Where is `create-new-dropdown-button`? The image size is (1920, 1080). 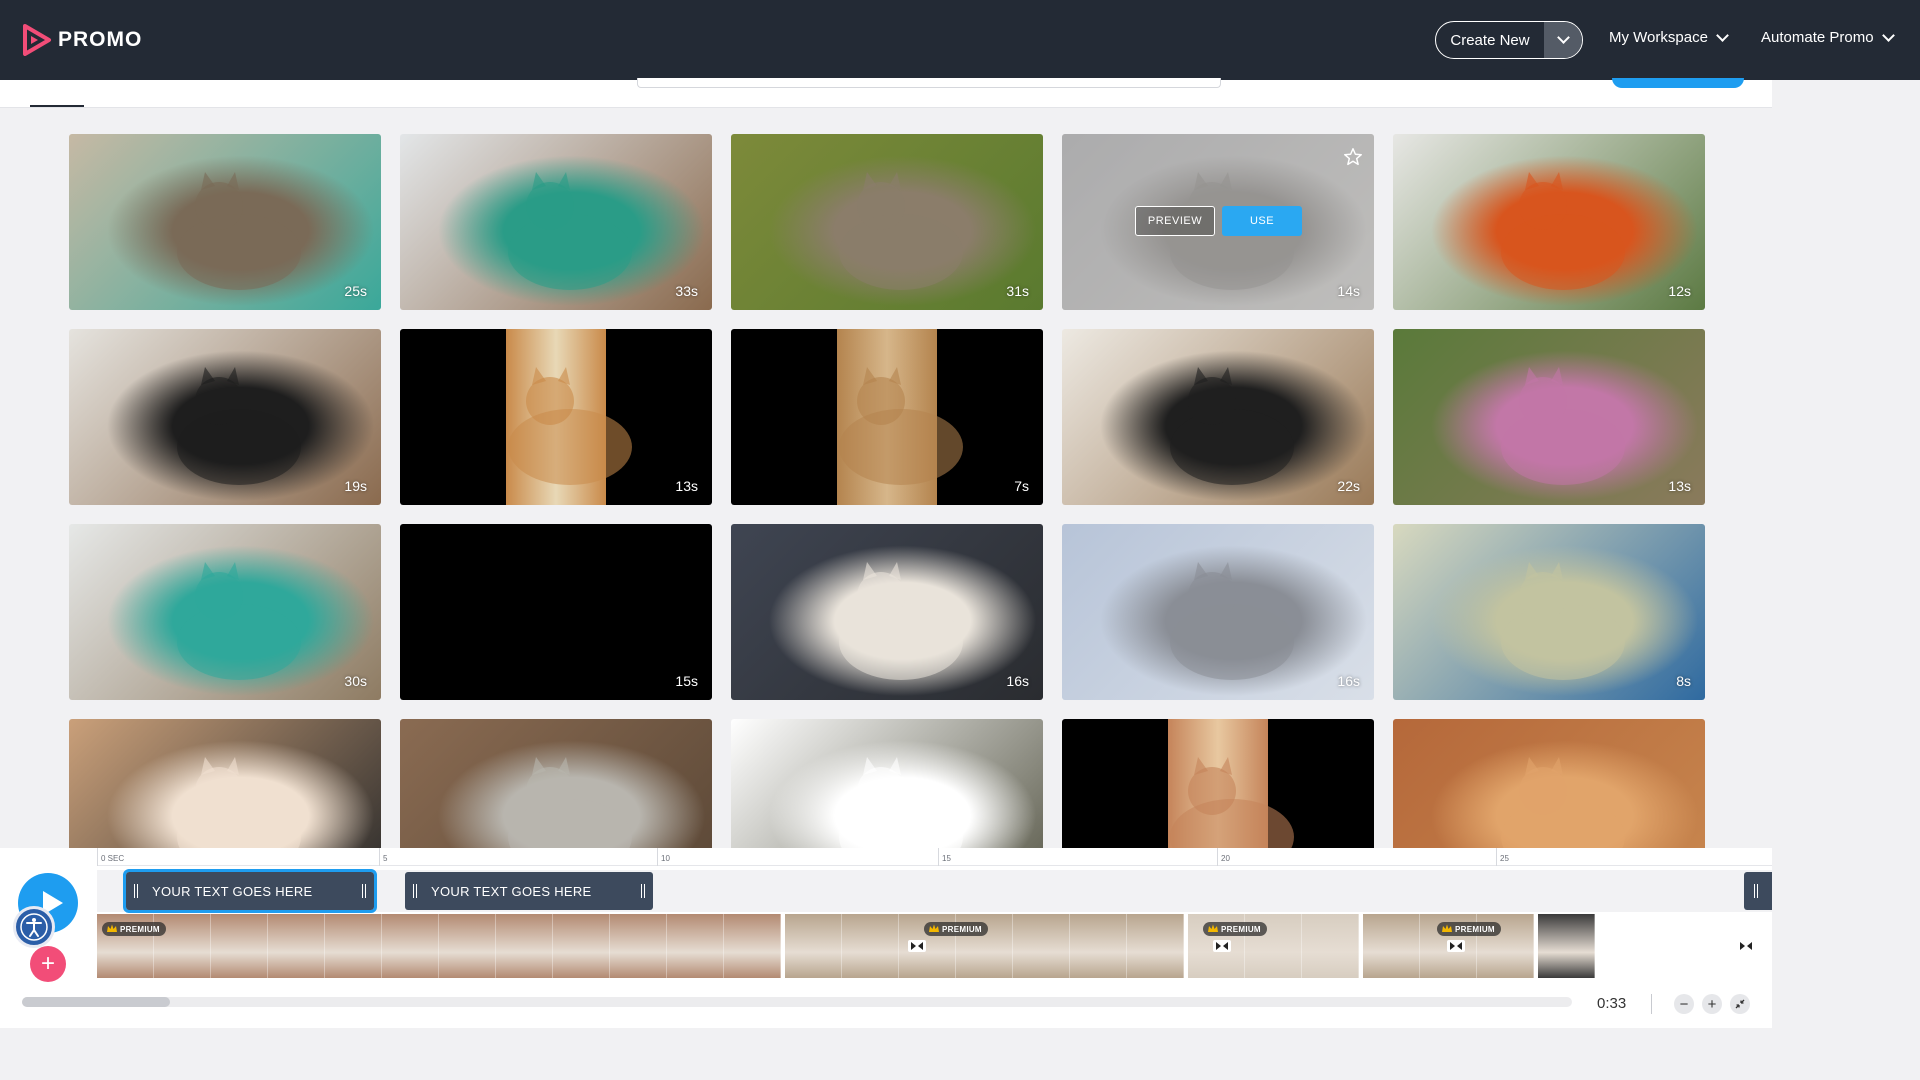
create-new-dropdown-button is located at coordinates (1563, 40).